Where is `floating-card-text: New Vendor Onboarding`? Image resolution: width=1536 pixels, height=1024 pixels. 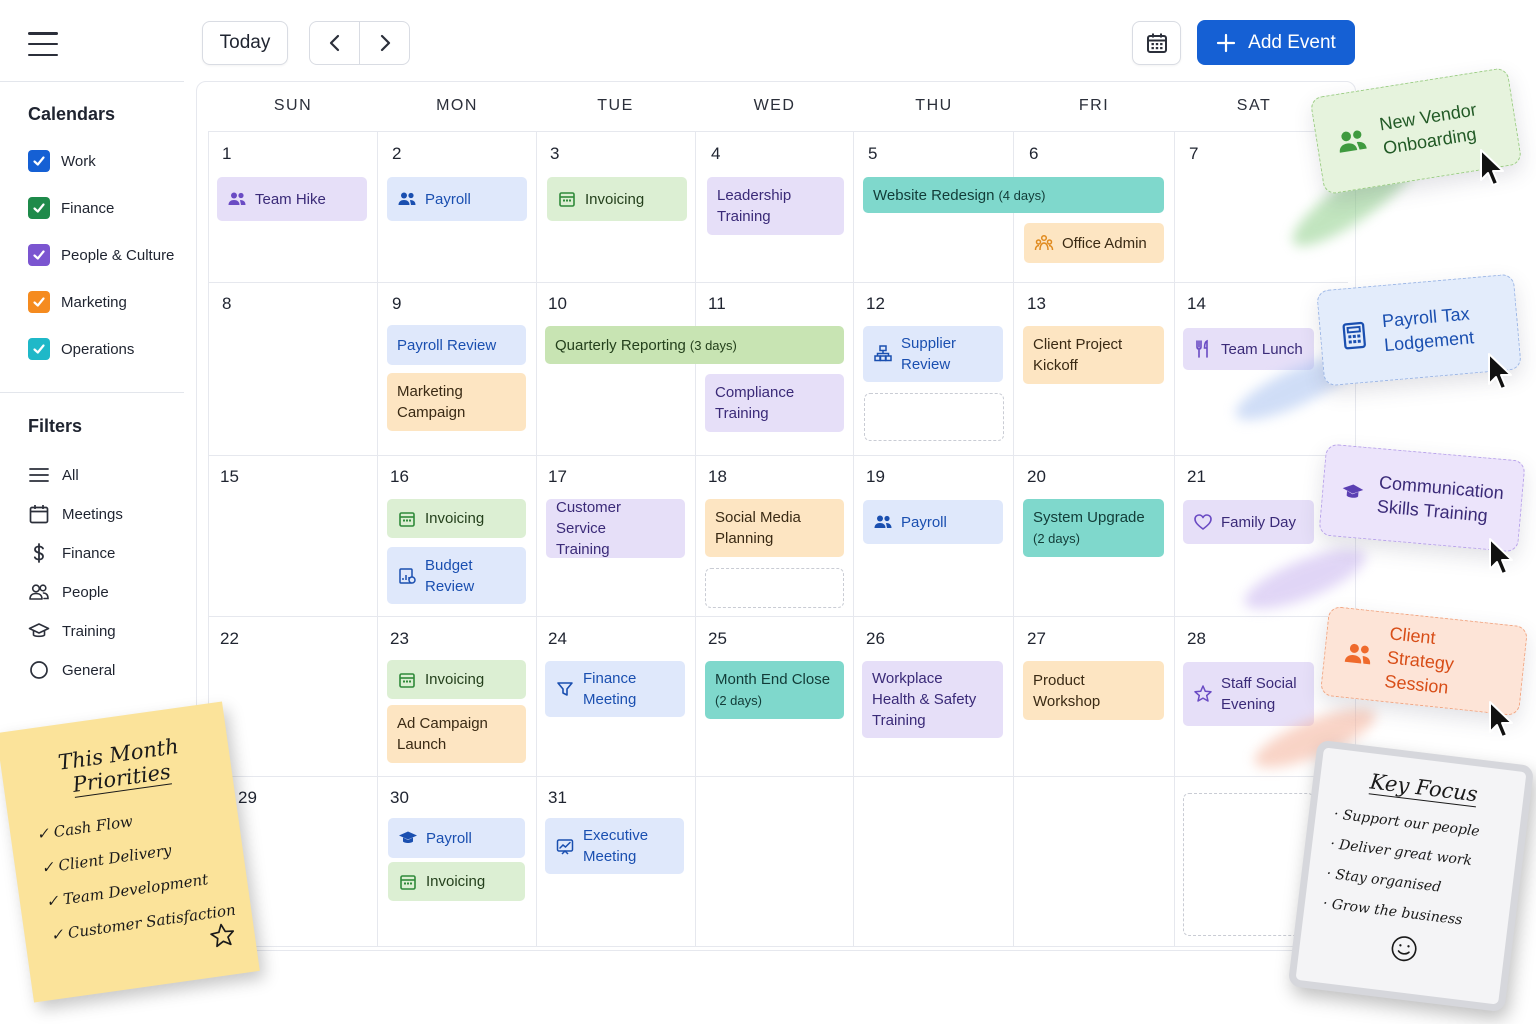
floating-card-text: New Vendor Onboarding is located at coordinates (1430, 128).